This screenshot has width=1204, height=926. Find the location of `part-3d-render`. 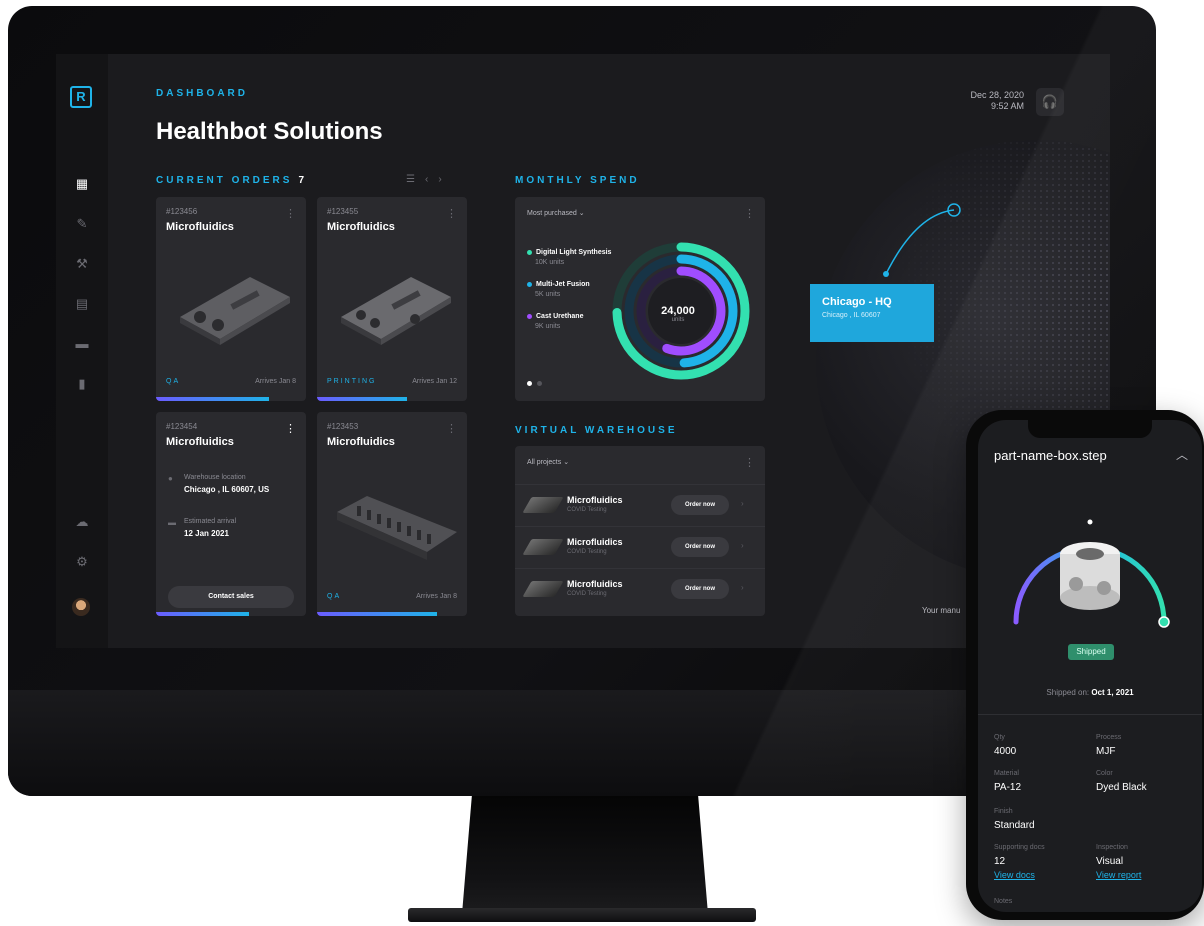

part-3d-render is located at coordinates (1090, 576).